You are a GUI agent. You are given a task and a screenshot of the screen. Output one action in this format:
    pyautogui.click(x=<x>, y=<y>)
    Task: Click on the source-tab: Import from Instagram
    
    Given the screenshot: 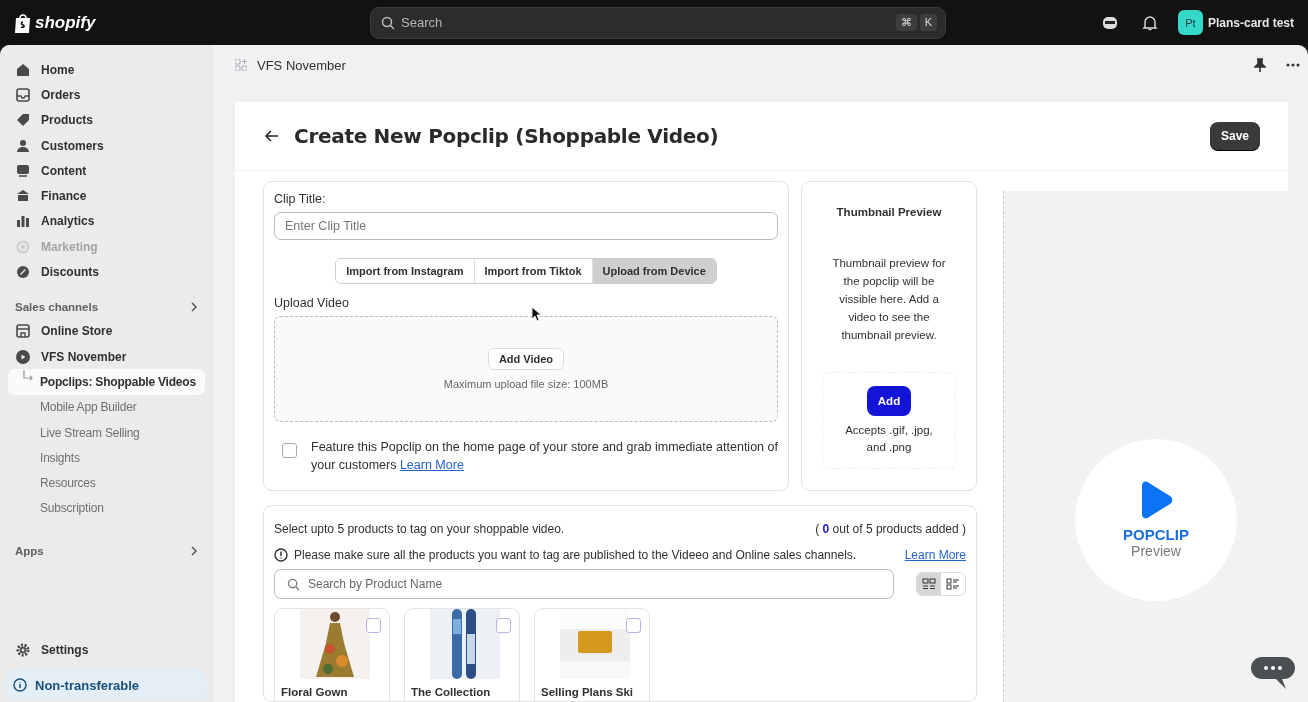 What is the action you would take?
    pyautogui.click(x=405, y=271)
    